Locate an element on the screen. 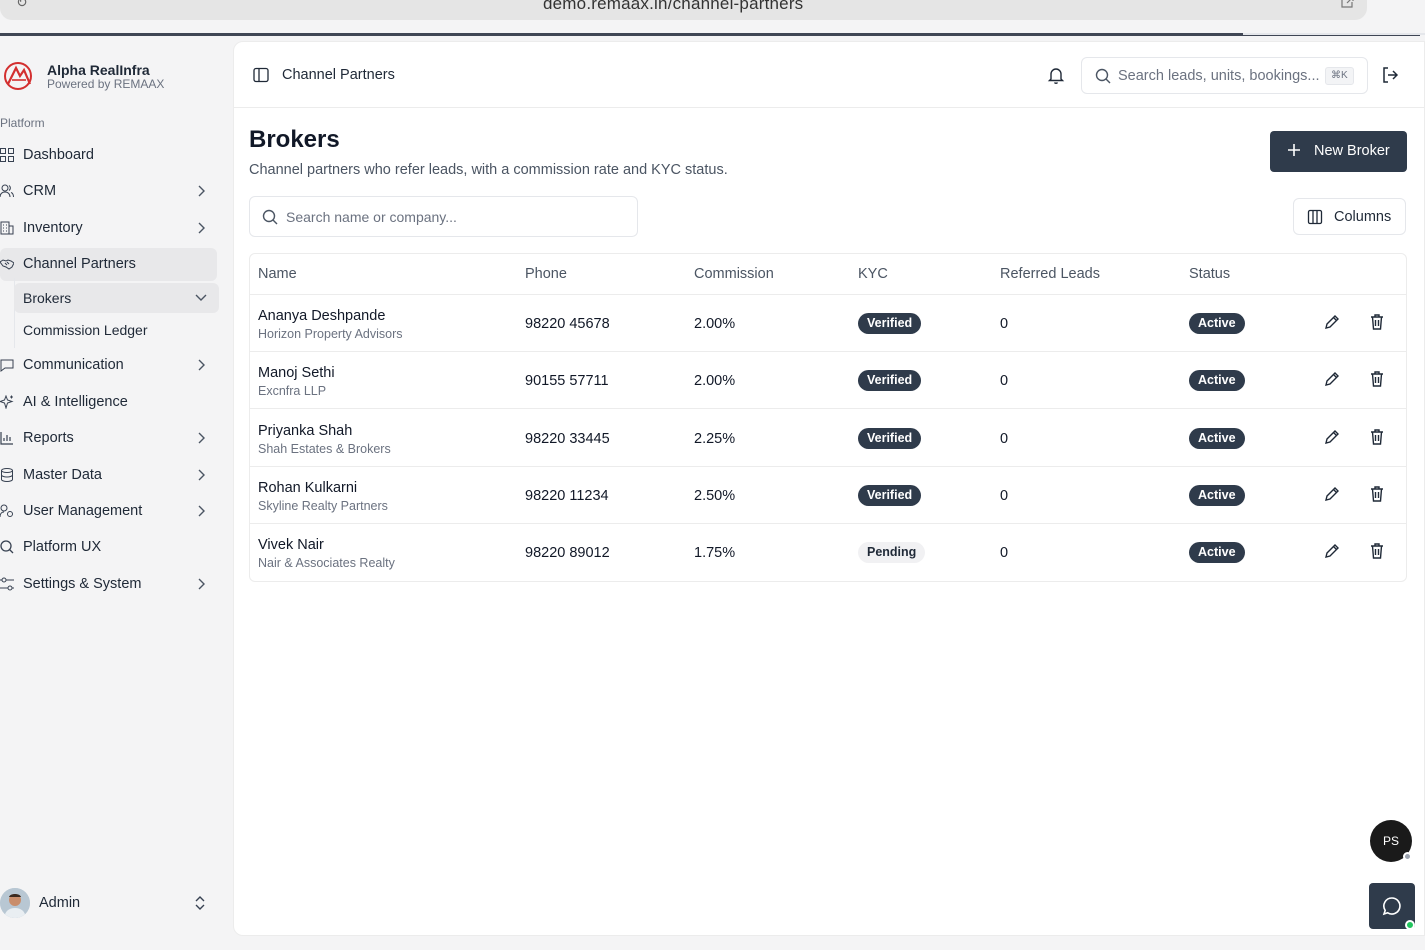  user-photo-icon is located at coordinates (15, 903).